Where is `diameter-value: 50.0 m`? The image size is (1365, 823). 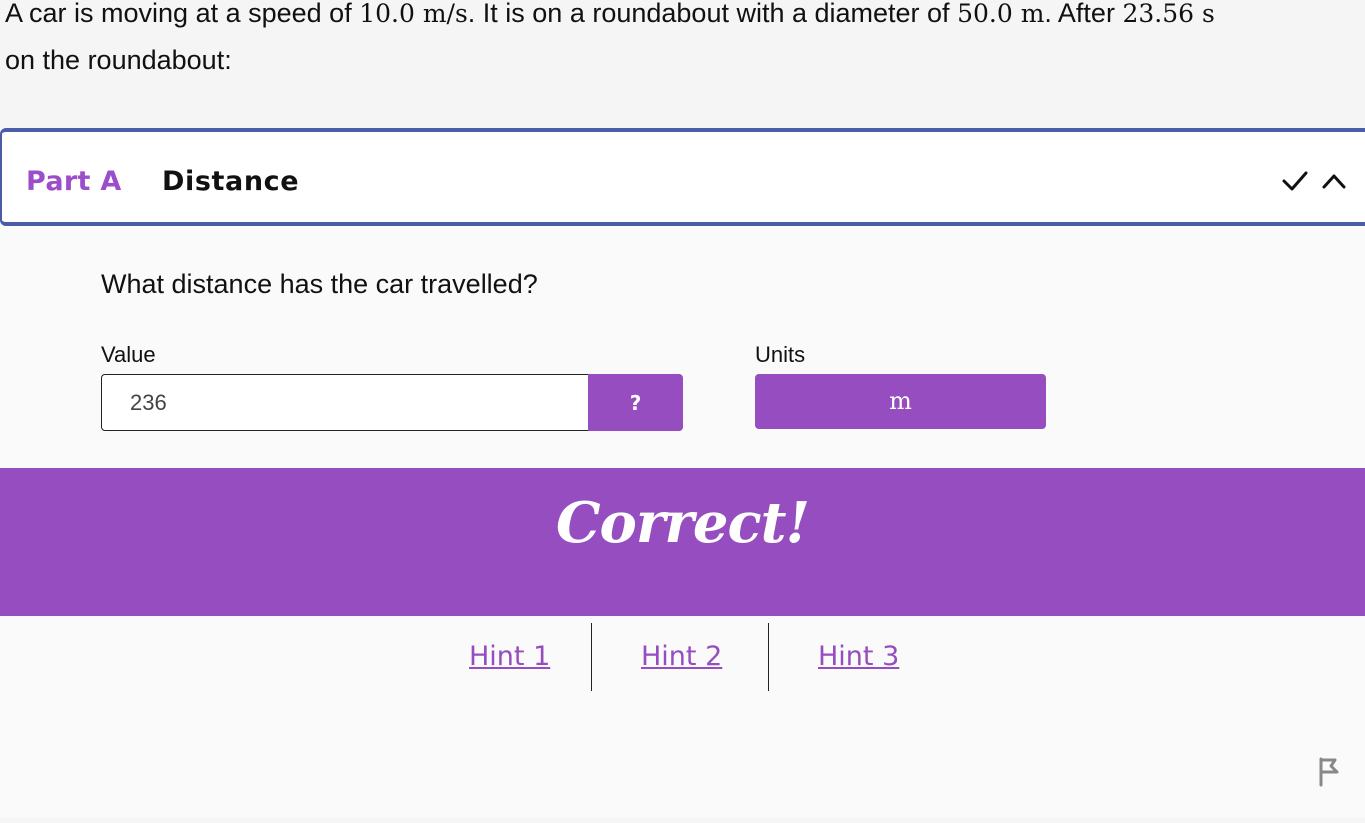
diameter-value: 50.0 m is located at coordinates (1001, 14).